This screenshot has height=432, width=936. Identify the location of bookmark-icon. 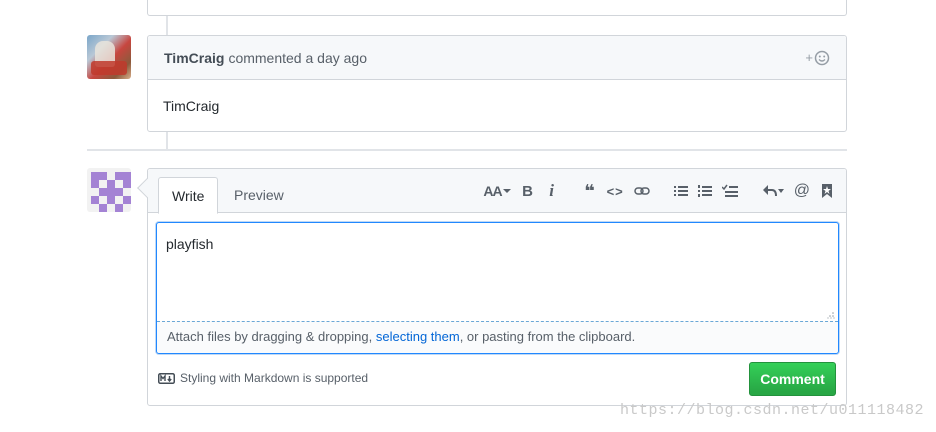
(827, 191).